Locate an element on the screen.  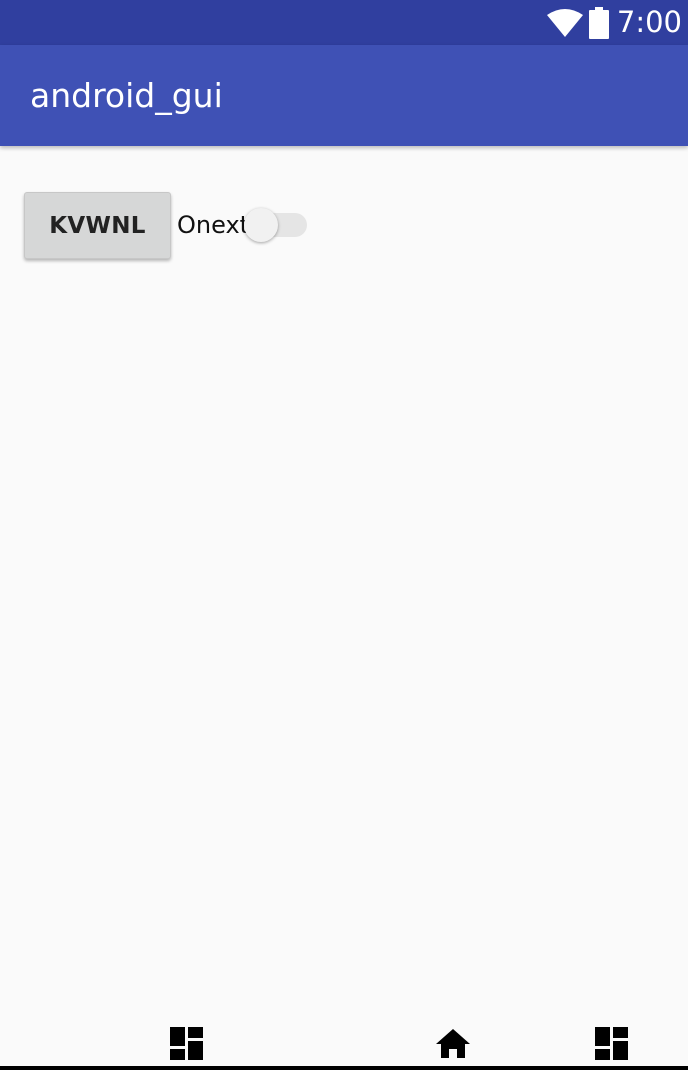
home-icon is located at coordinates (453, 1044).